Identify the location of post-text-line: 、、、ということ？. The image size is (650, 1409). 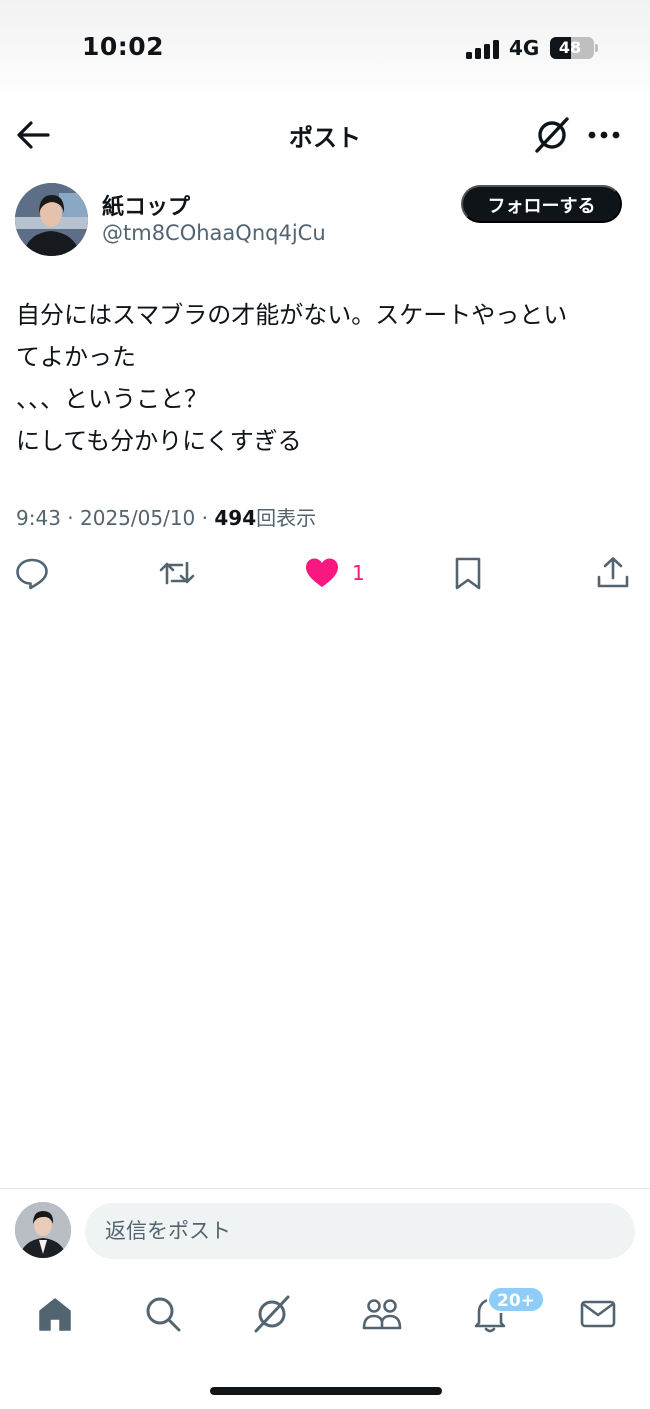
(112, 399).